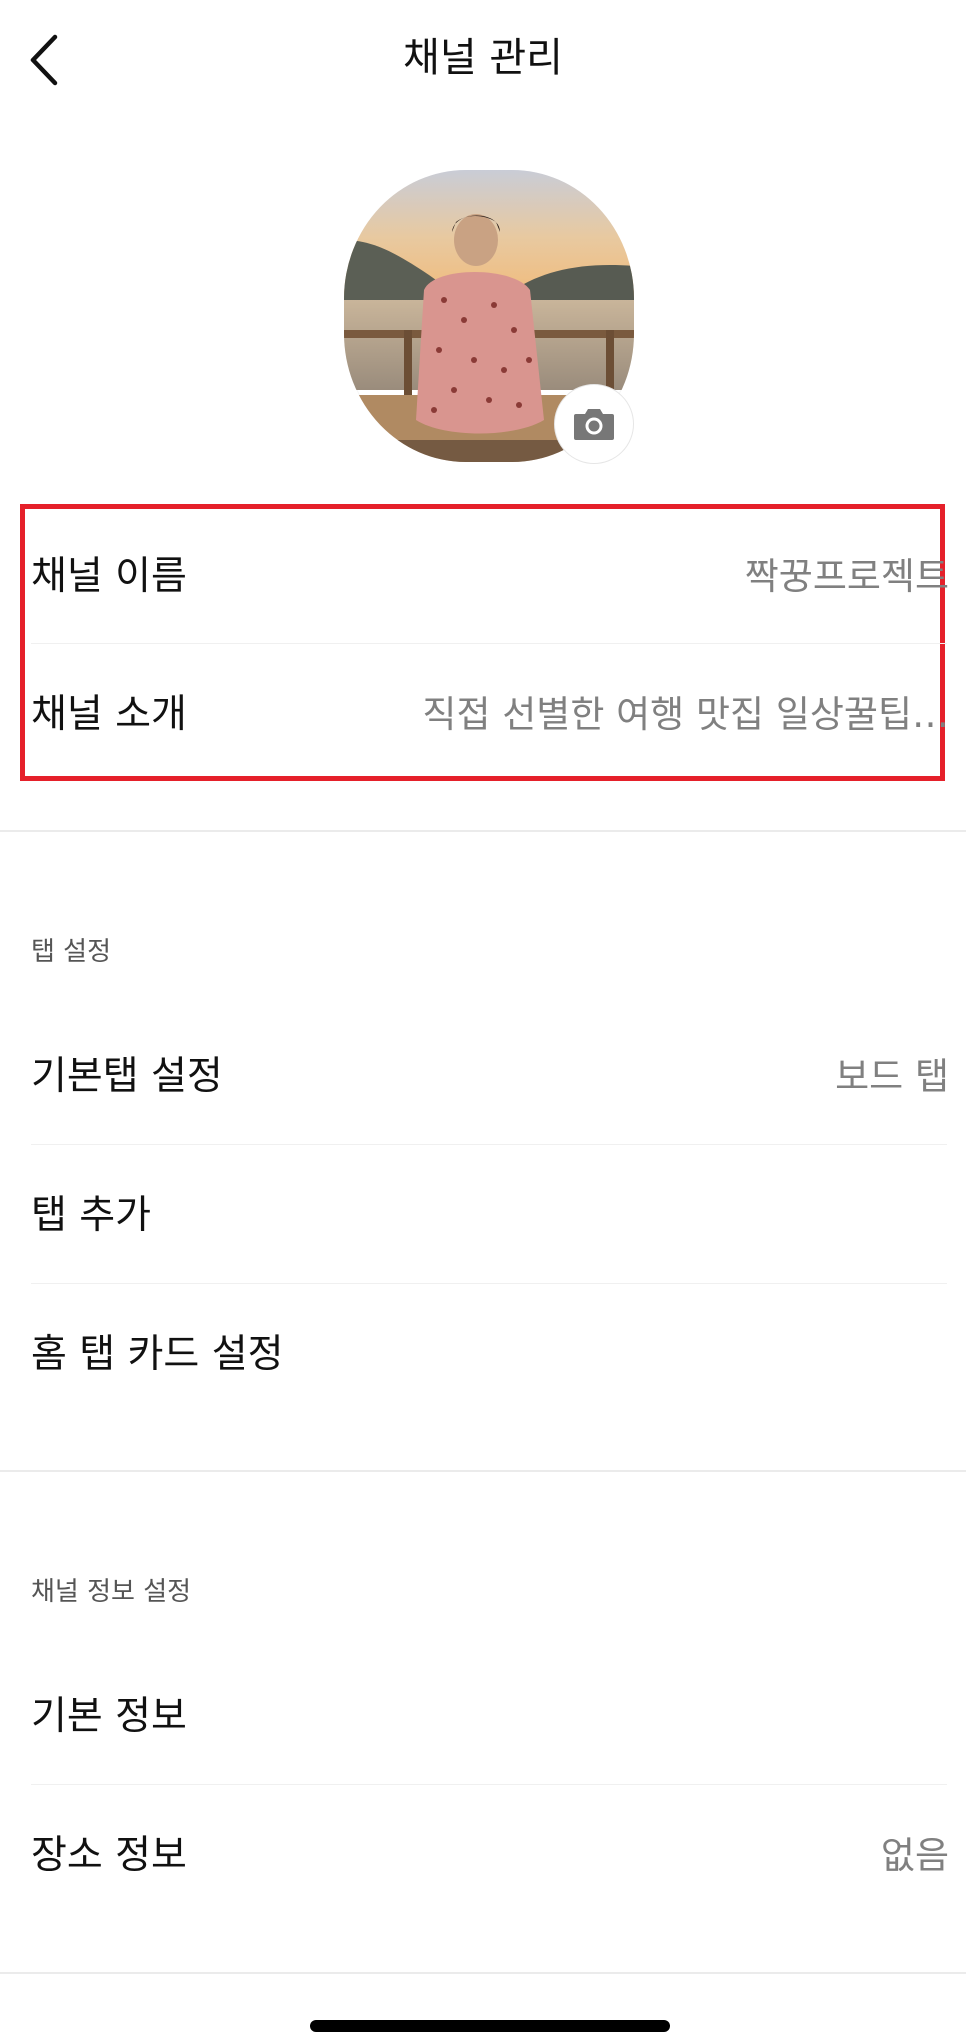  Describe the element at coordinates (490, 1212) in the screenshot. I see `add-tab-row: 탭 추가` at that location.